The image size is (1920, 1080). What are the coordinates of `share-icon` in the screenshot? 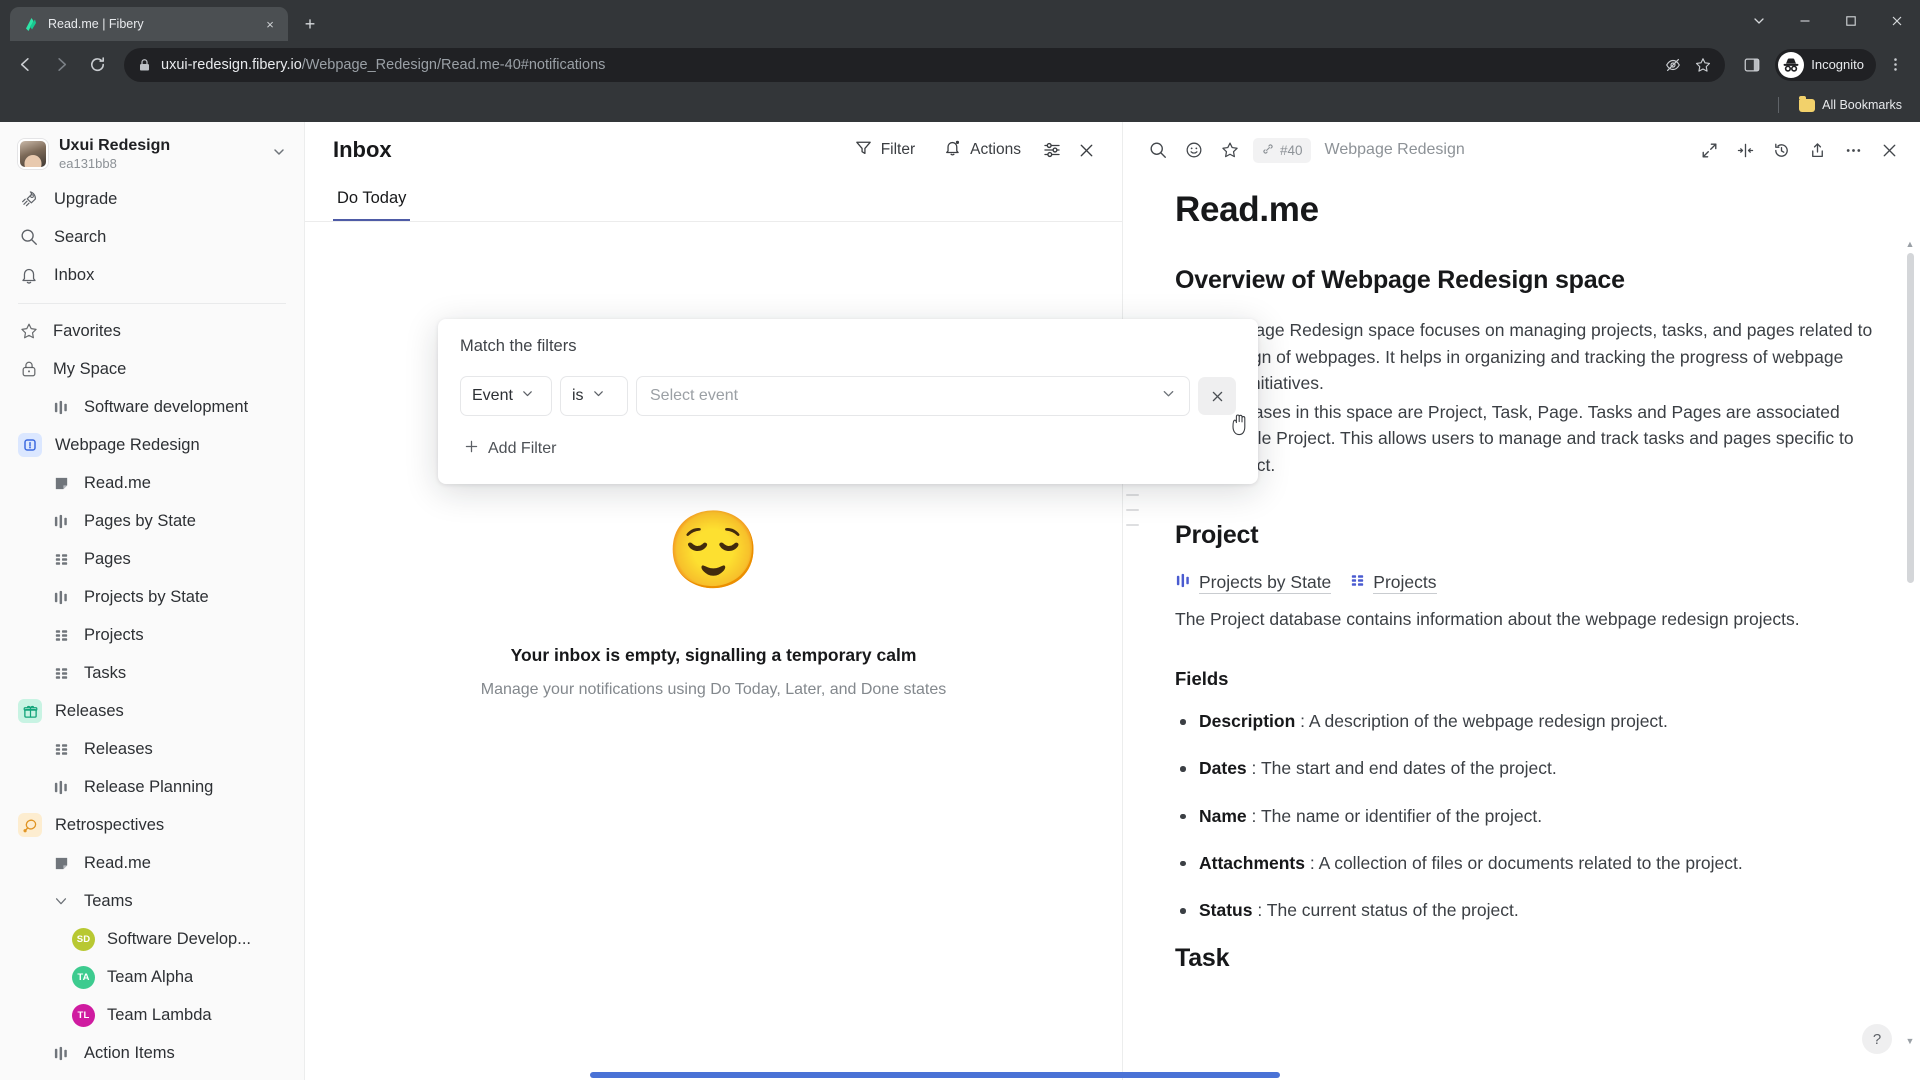 It's located at (1817, 150).